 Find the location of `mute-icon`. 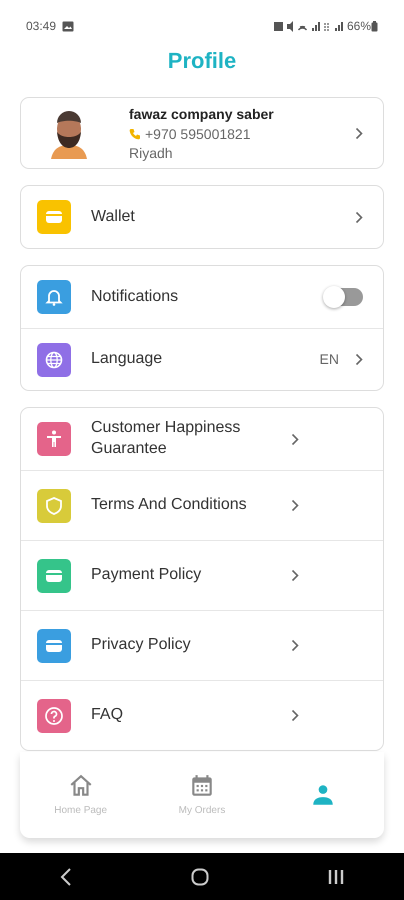

mute-icon is located at coordinates (290, 26).